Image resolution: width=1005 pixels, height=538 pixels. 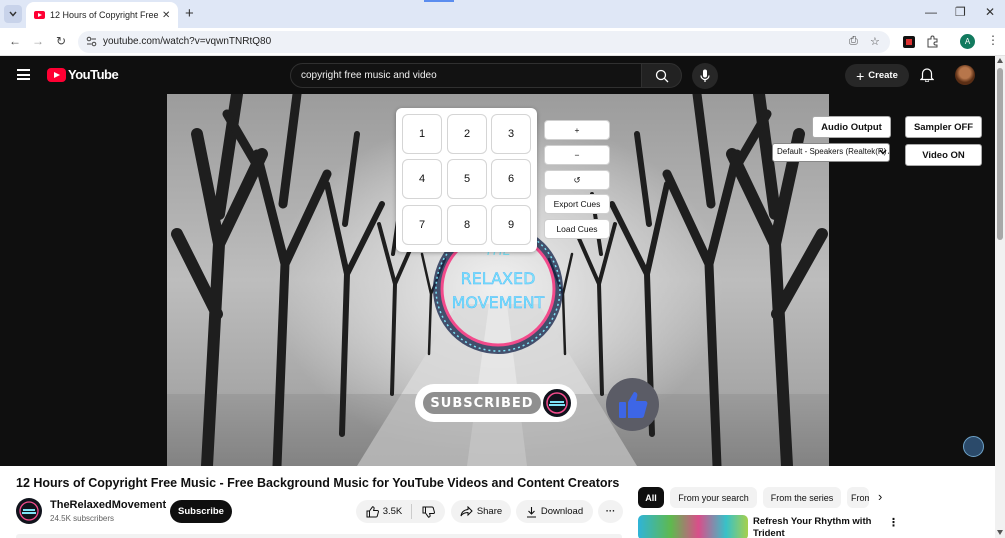 I want to click on chip-from-your-search: From your search, so click(x=713, y=497).